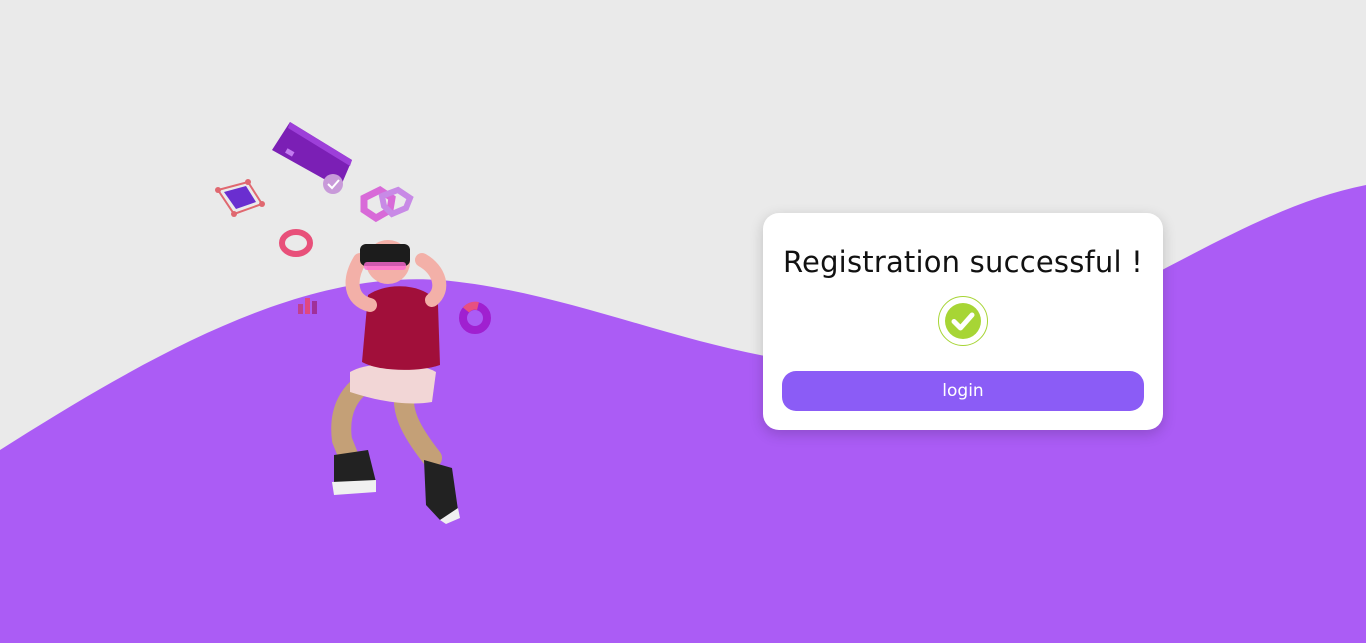 The width and height of the screenshot is (1366, 643). I want to click on person-figure, so click(395, 382).